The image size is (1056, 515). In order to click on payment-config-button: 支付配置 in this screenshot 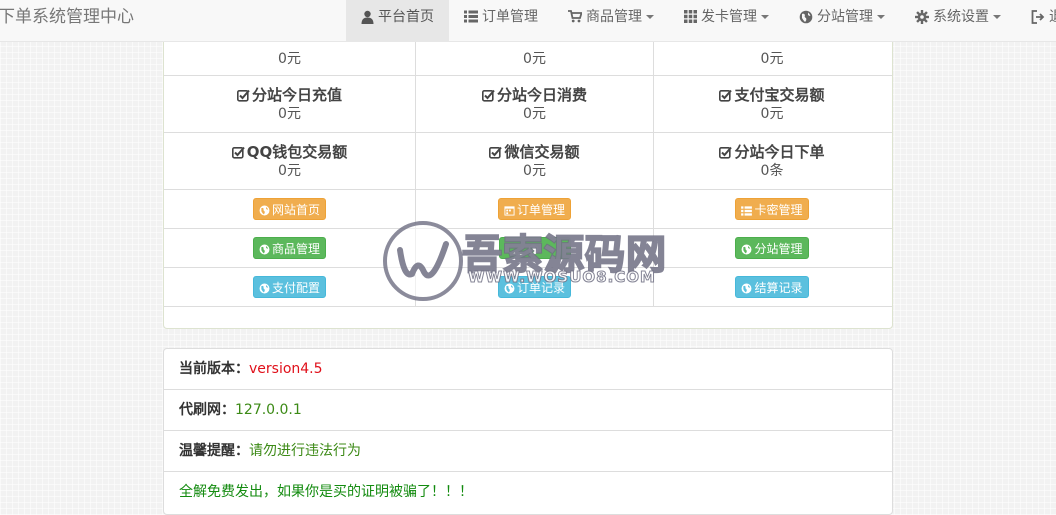, I will do `click(289, 287)`.